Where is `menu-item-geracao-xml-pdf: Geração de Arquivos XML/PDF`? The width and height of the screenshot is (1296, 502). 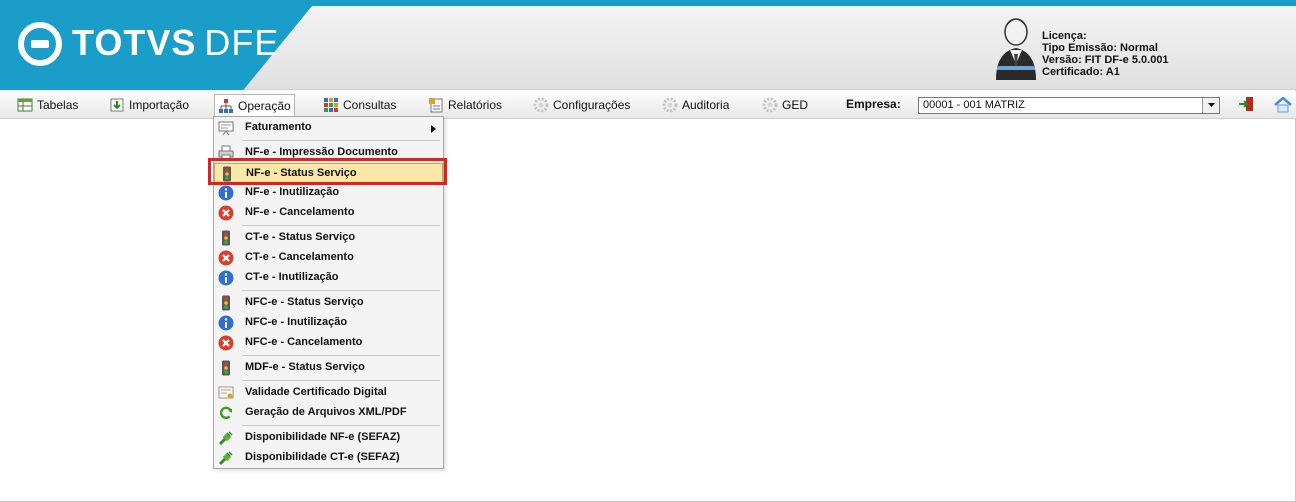 menu-item-geracao-xml-pdf: Geração de Arquivos XML/PDF is located at coordinates (328, 413).